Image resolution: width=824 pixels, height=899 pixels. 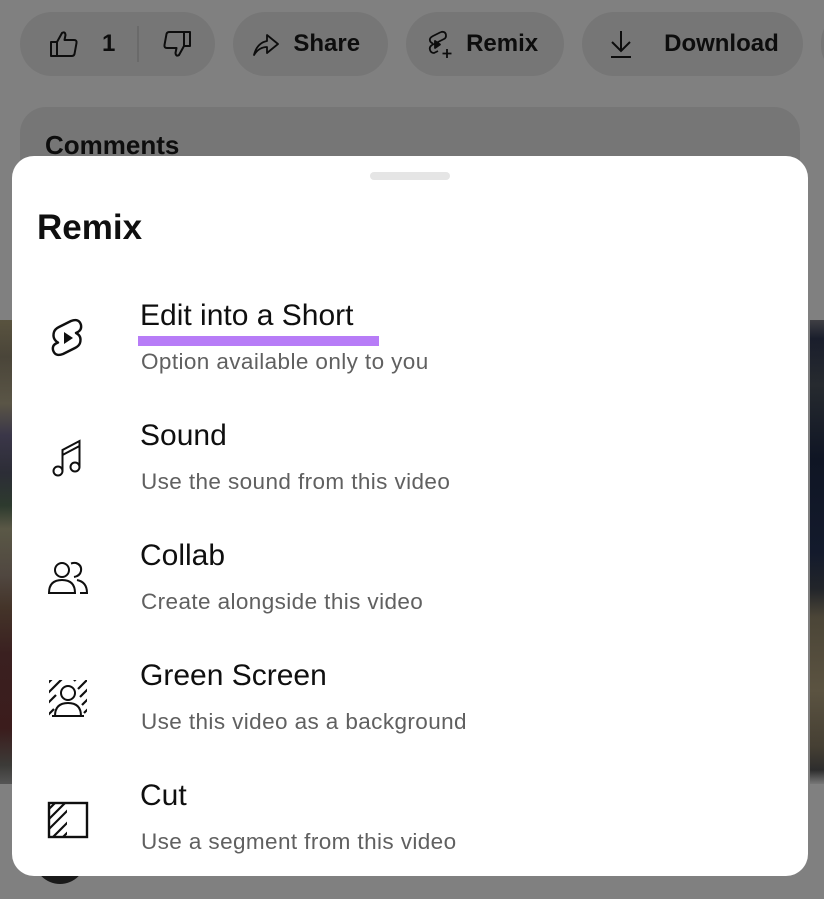 What do you see at coordinates (68, 578) in the screenshot?
I see `people-icon` at bounding box center [68, 578].